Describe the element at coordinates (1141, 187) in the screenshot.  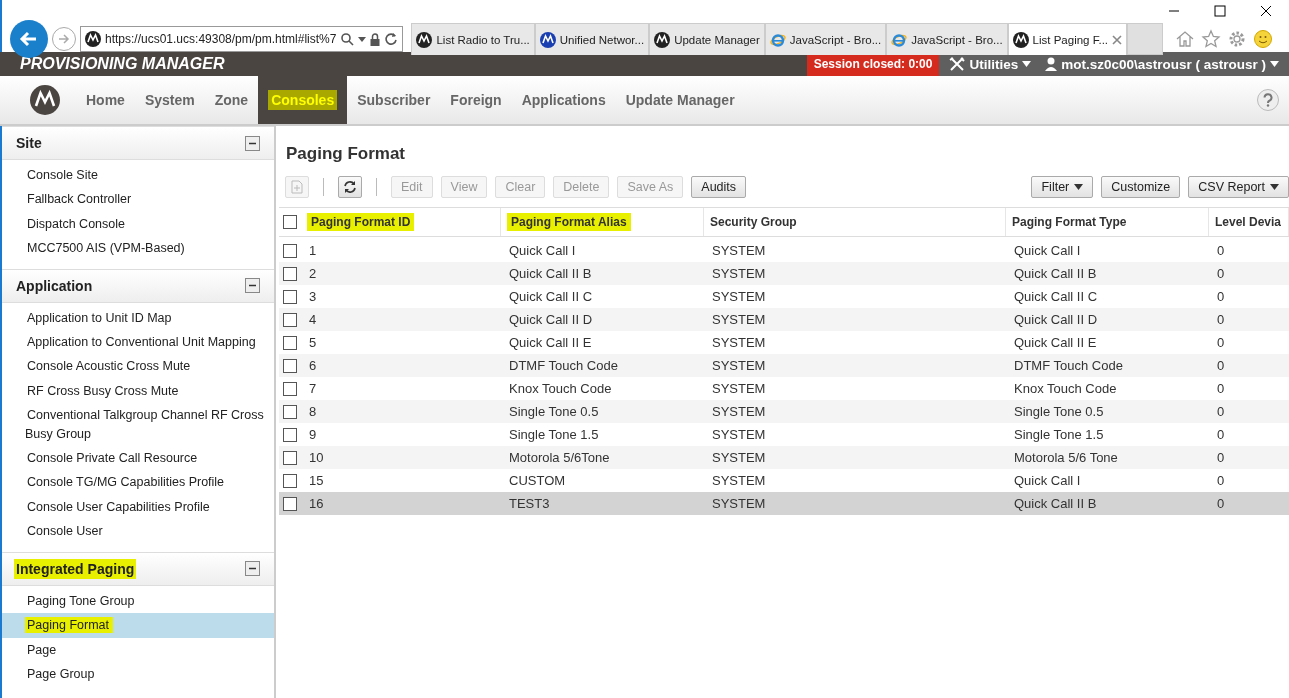
I see `toolbar-button: Customize` at that location.